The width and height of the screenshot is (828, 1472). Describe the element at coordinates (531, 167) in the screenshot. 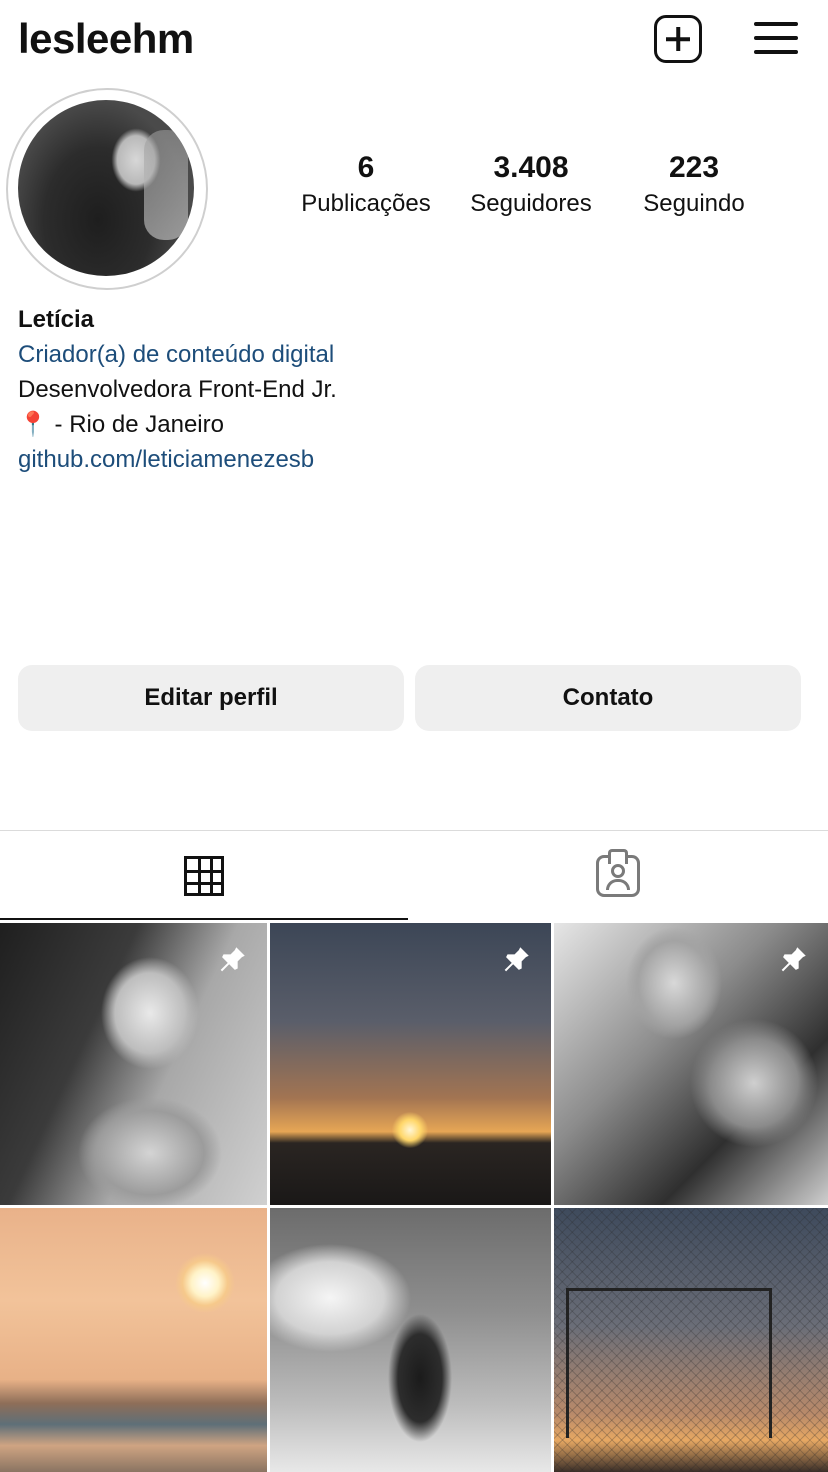

I see `stat-followers-count: 3.408` at that location.